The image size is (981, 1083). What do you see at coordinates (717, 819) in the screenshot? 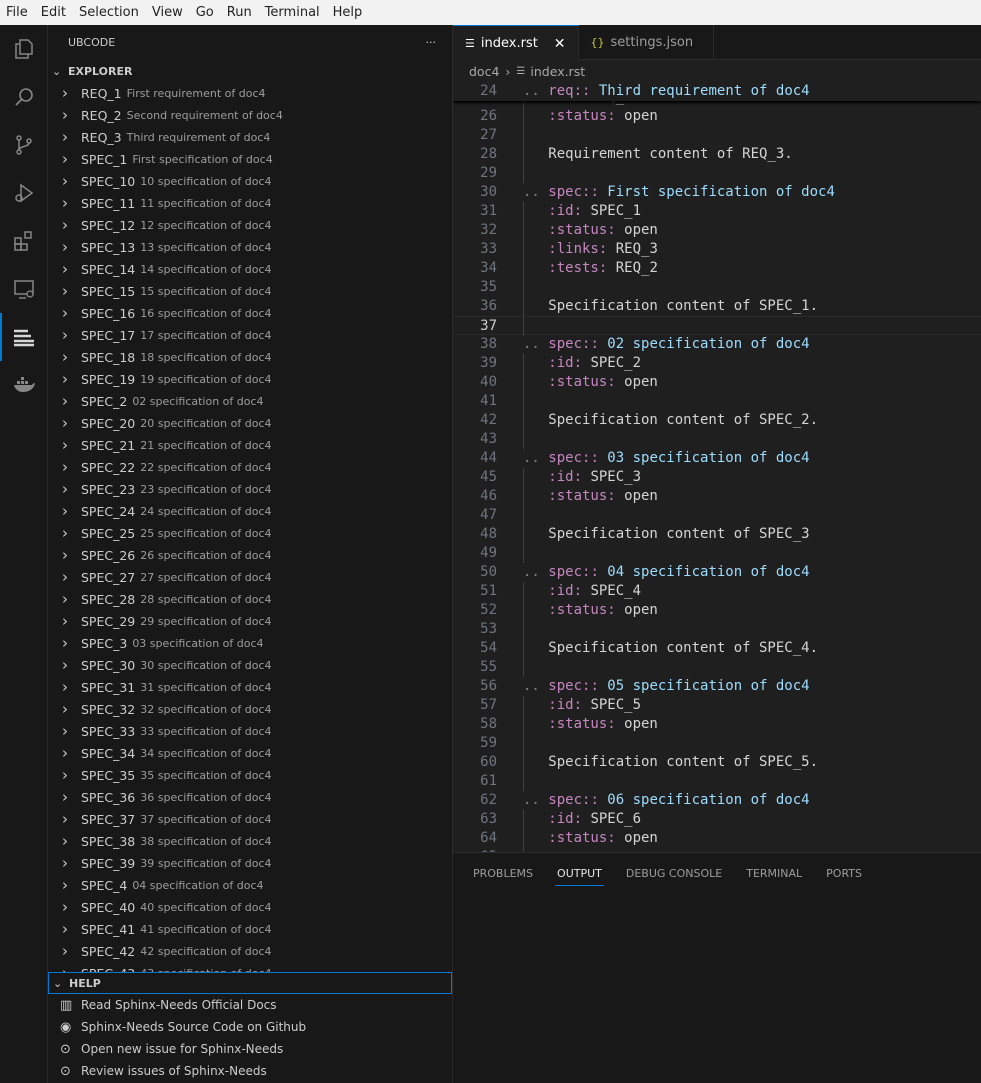
I see `code-line: 63 :id: SPEC_6` at bounding box center [717, 819].